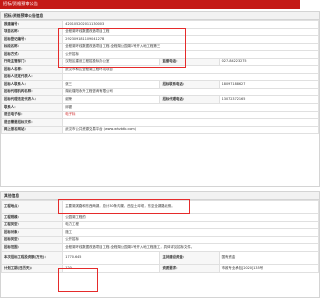 Image resolution: width=320 pixels, height=300 pixels. Describe the element at coordinates (32, 122) in the screenshot. I see `field-label: 是否需要招标文件：` at that location.